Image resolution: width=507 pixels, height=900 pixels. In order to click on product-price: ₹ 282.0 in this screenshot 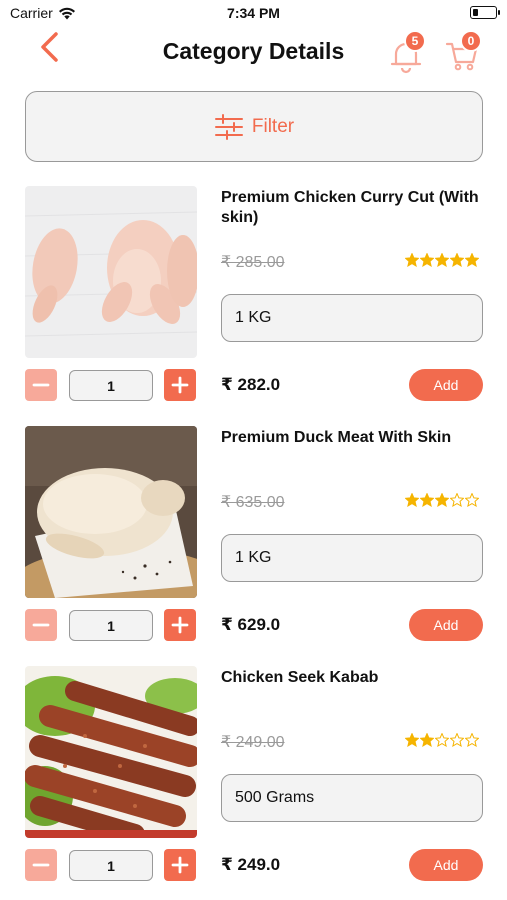, I will do `click(251, 384)`.